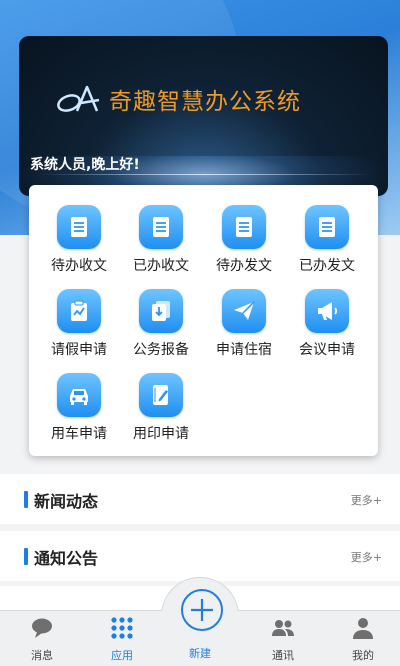 This screenshot has width=400, height=666. What do you see at coordinates (327, 266) in the screenshot?
I see `app-label: 已办发文` at bounding box center [327, 266].